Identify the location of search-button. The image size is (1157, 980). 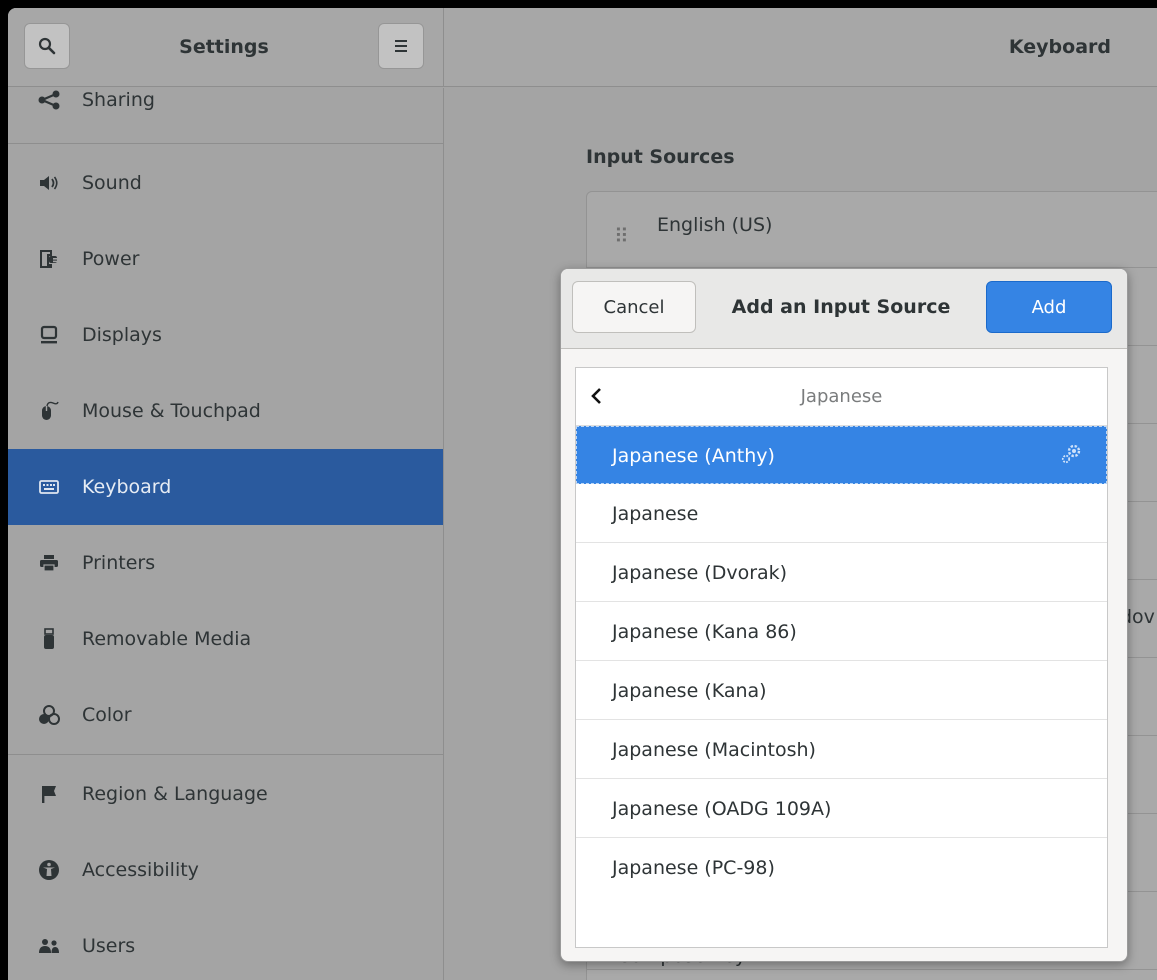
(47, 46).